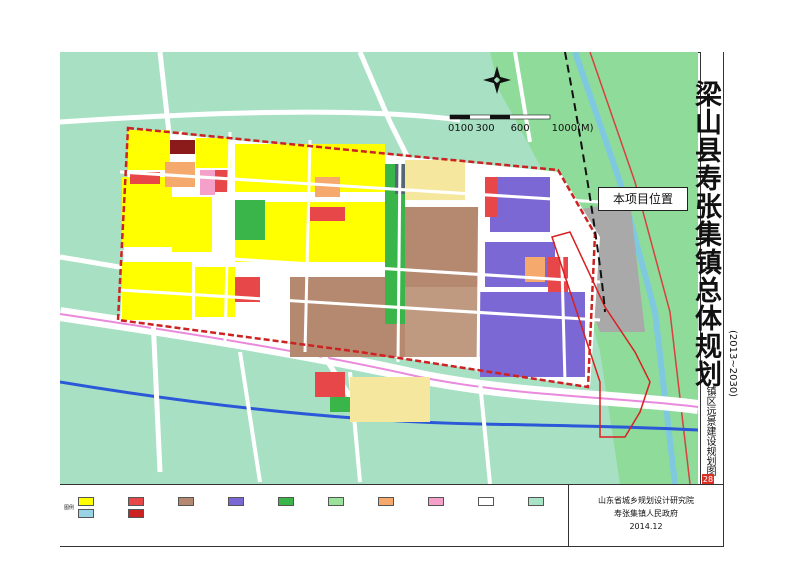  Describe the element at coordinates (207, 182) in the screenshot. I see `school-block` at that location.